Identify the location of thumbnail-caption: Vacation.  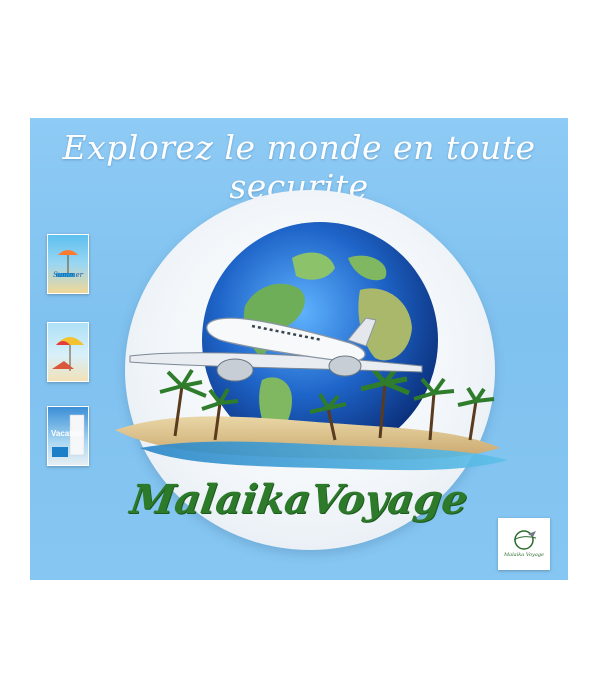
(67, 433).